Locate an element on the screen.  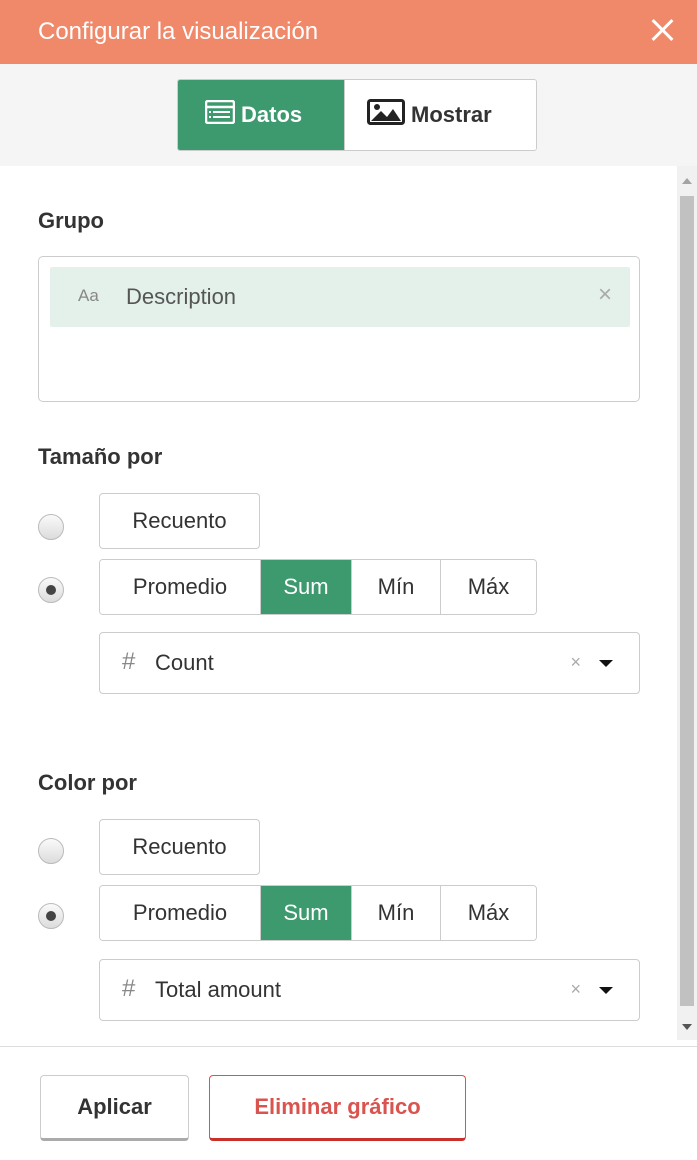
color-aggregation-group: Promedio Sum Mín Máx is located at coordinates (318, 913).